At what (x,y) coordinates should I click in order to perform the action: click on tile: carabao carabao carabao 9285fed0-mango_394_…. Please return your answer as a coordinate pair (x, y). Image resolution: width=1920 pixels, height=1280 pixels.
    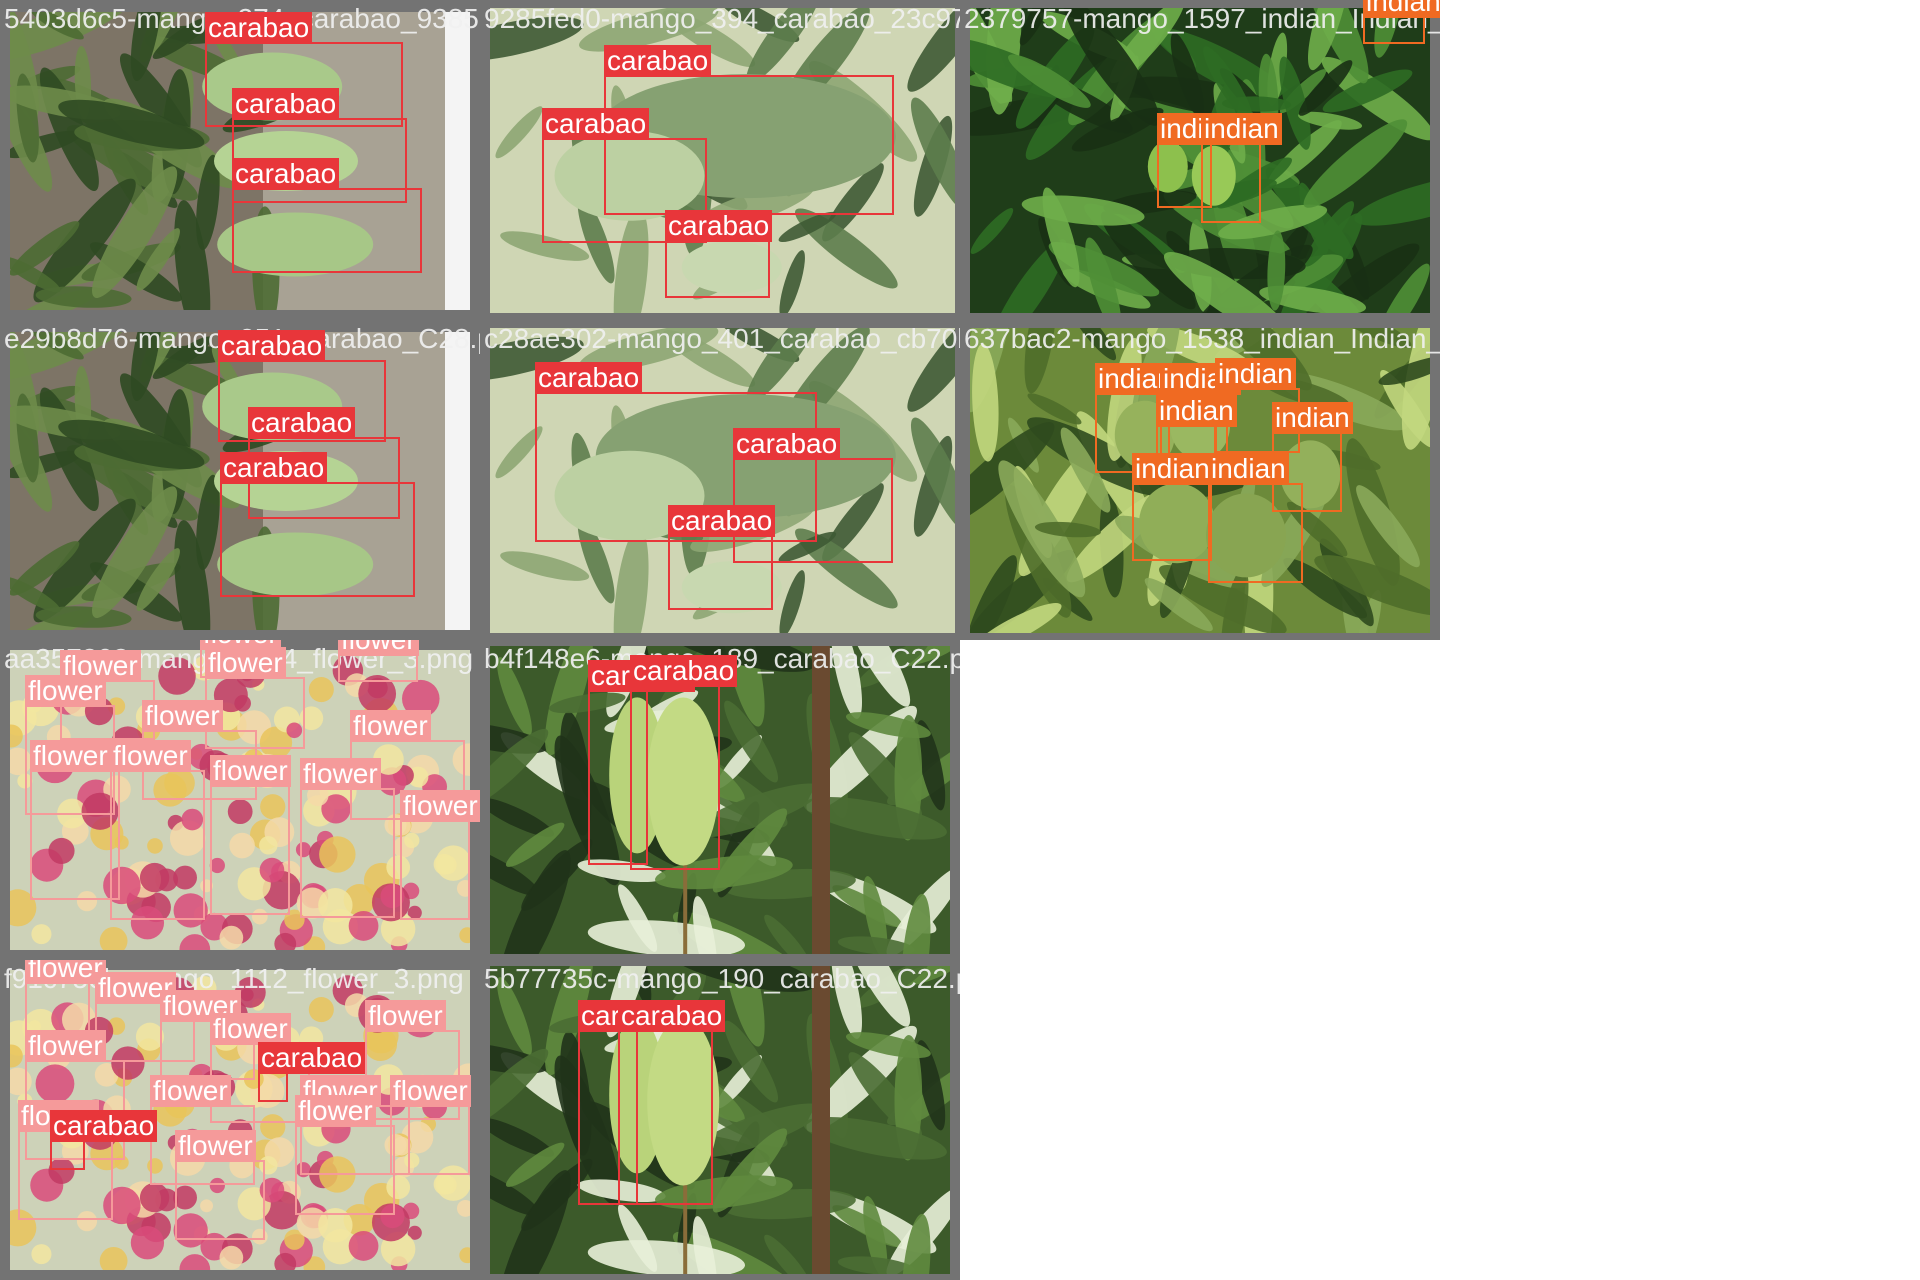
    Looking at the image, I should click on (720, 160).